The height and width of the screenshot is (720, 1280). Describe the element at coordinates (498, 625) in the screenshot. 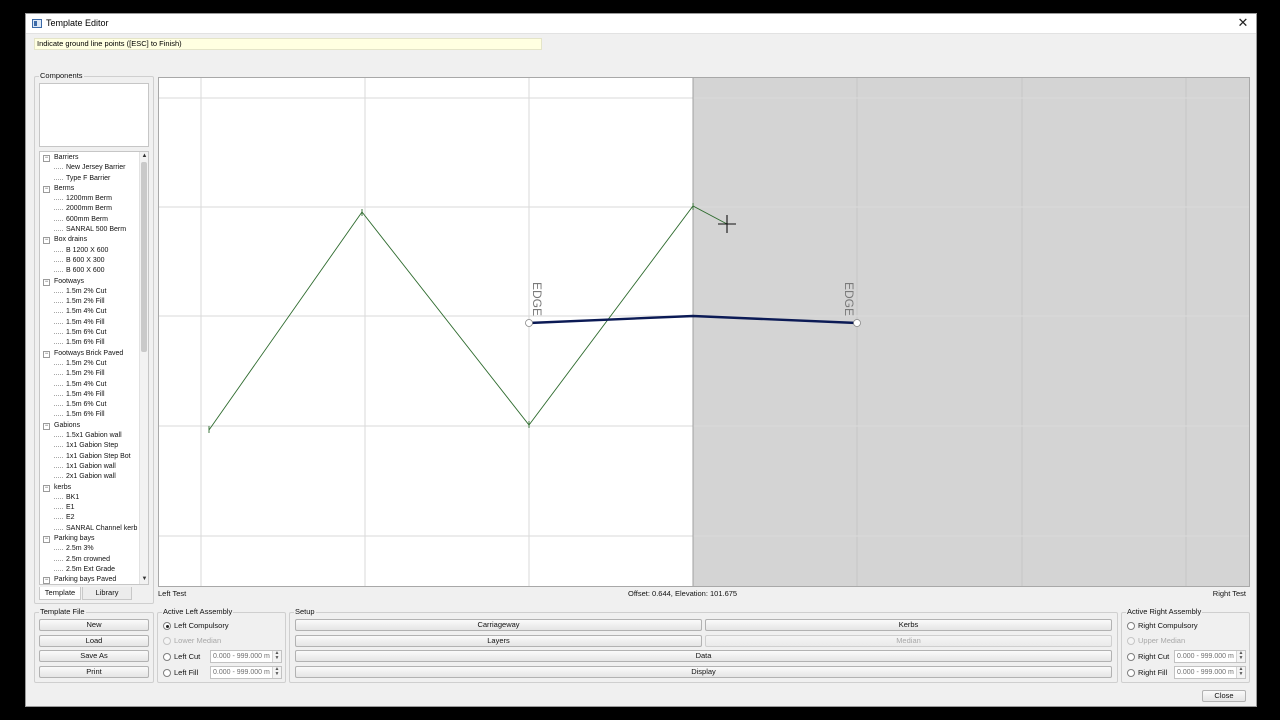

I see `carriageway-button: Carriageway` at that location.